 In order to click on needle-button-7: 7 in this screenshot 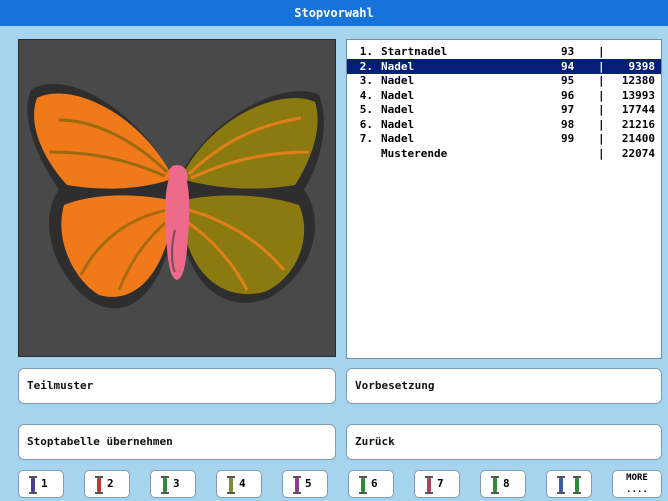, I will do `click(437, 484)`.